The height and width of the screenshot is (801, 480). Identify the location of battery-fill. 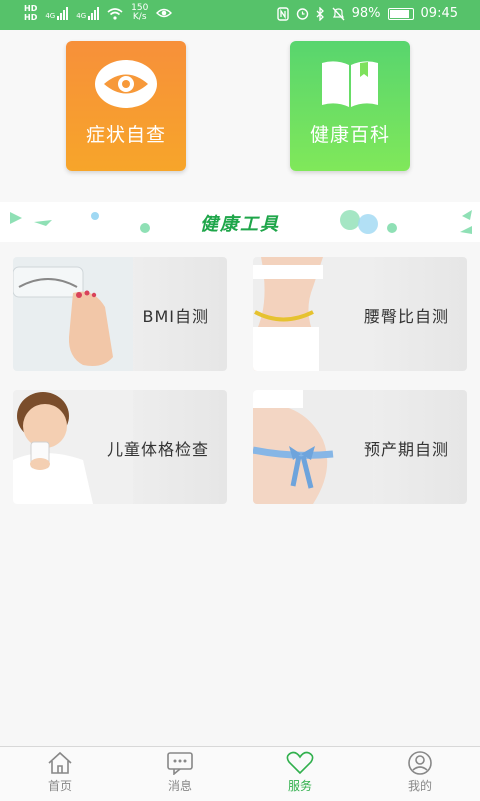
(399, 13).